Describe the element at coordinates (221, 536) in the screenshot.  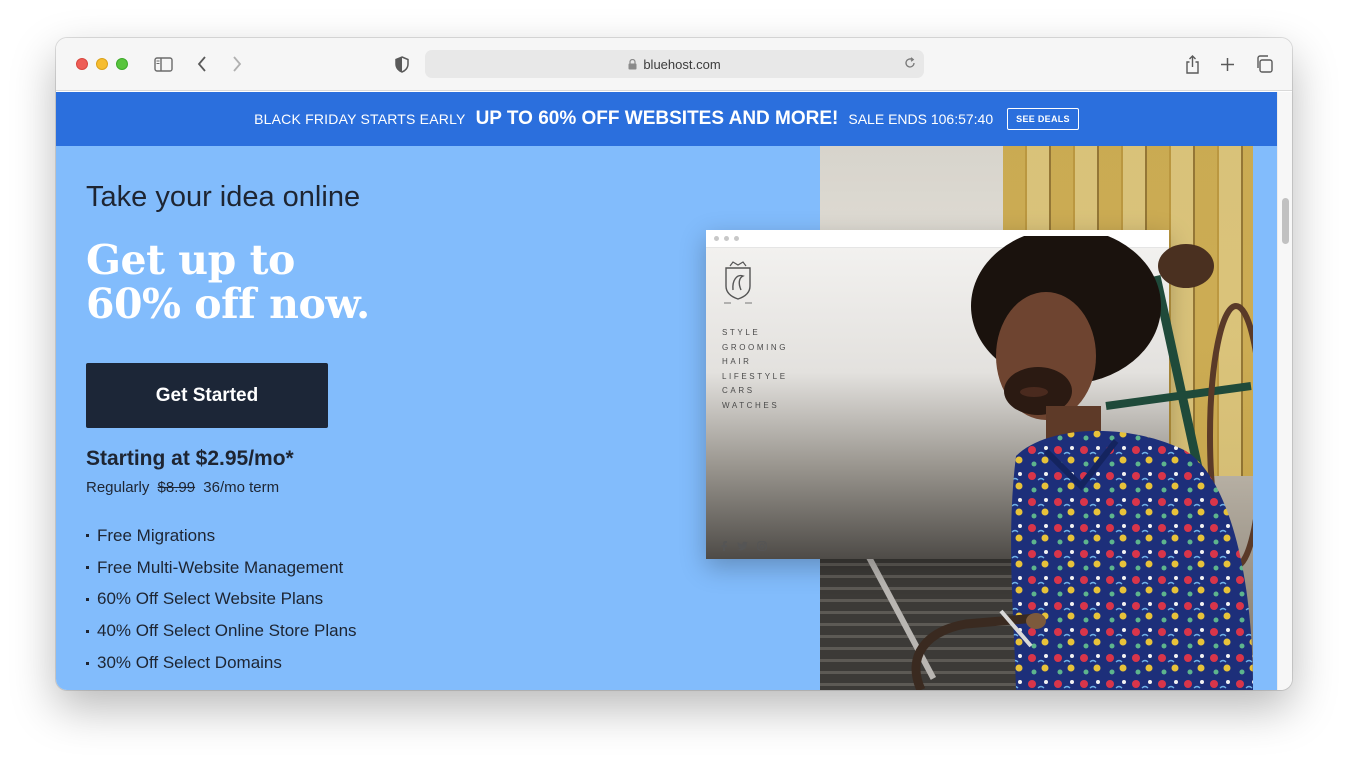
I see `list-item: Free Migrations` at that location.